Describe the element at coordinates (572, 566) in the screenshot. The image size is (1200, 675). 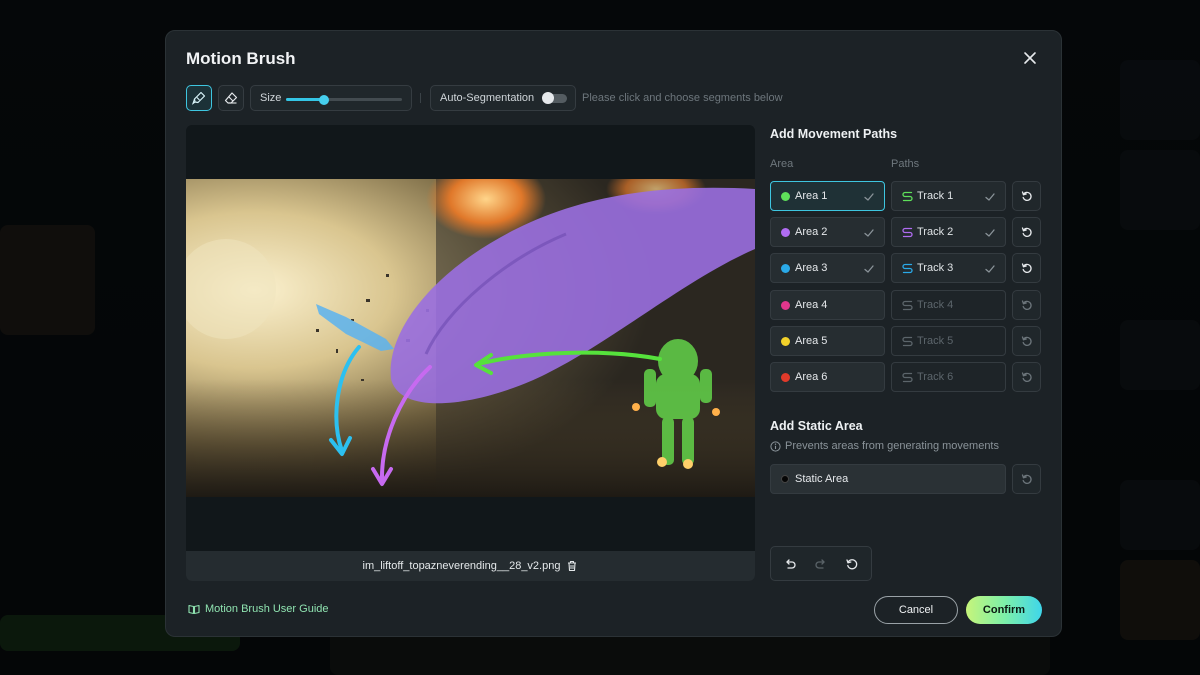
I see `trash-icon` at that location.